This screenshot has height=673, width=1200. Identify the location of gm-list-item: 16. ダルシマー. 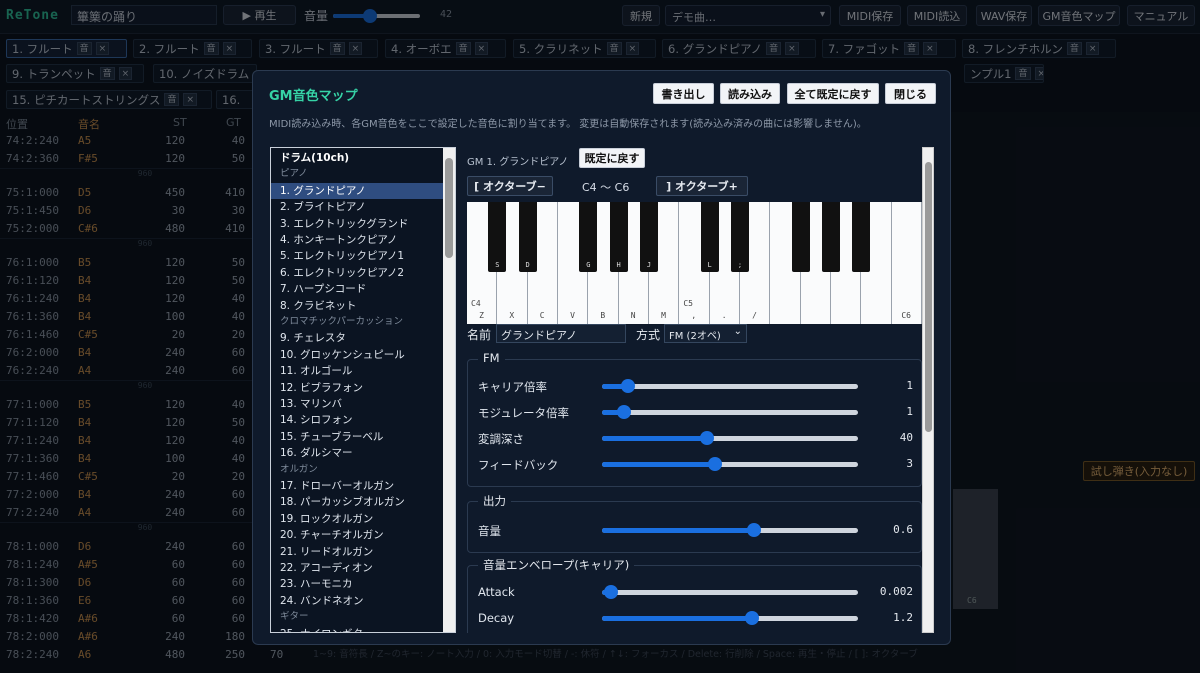
(357, 453).